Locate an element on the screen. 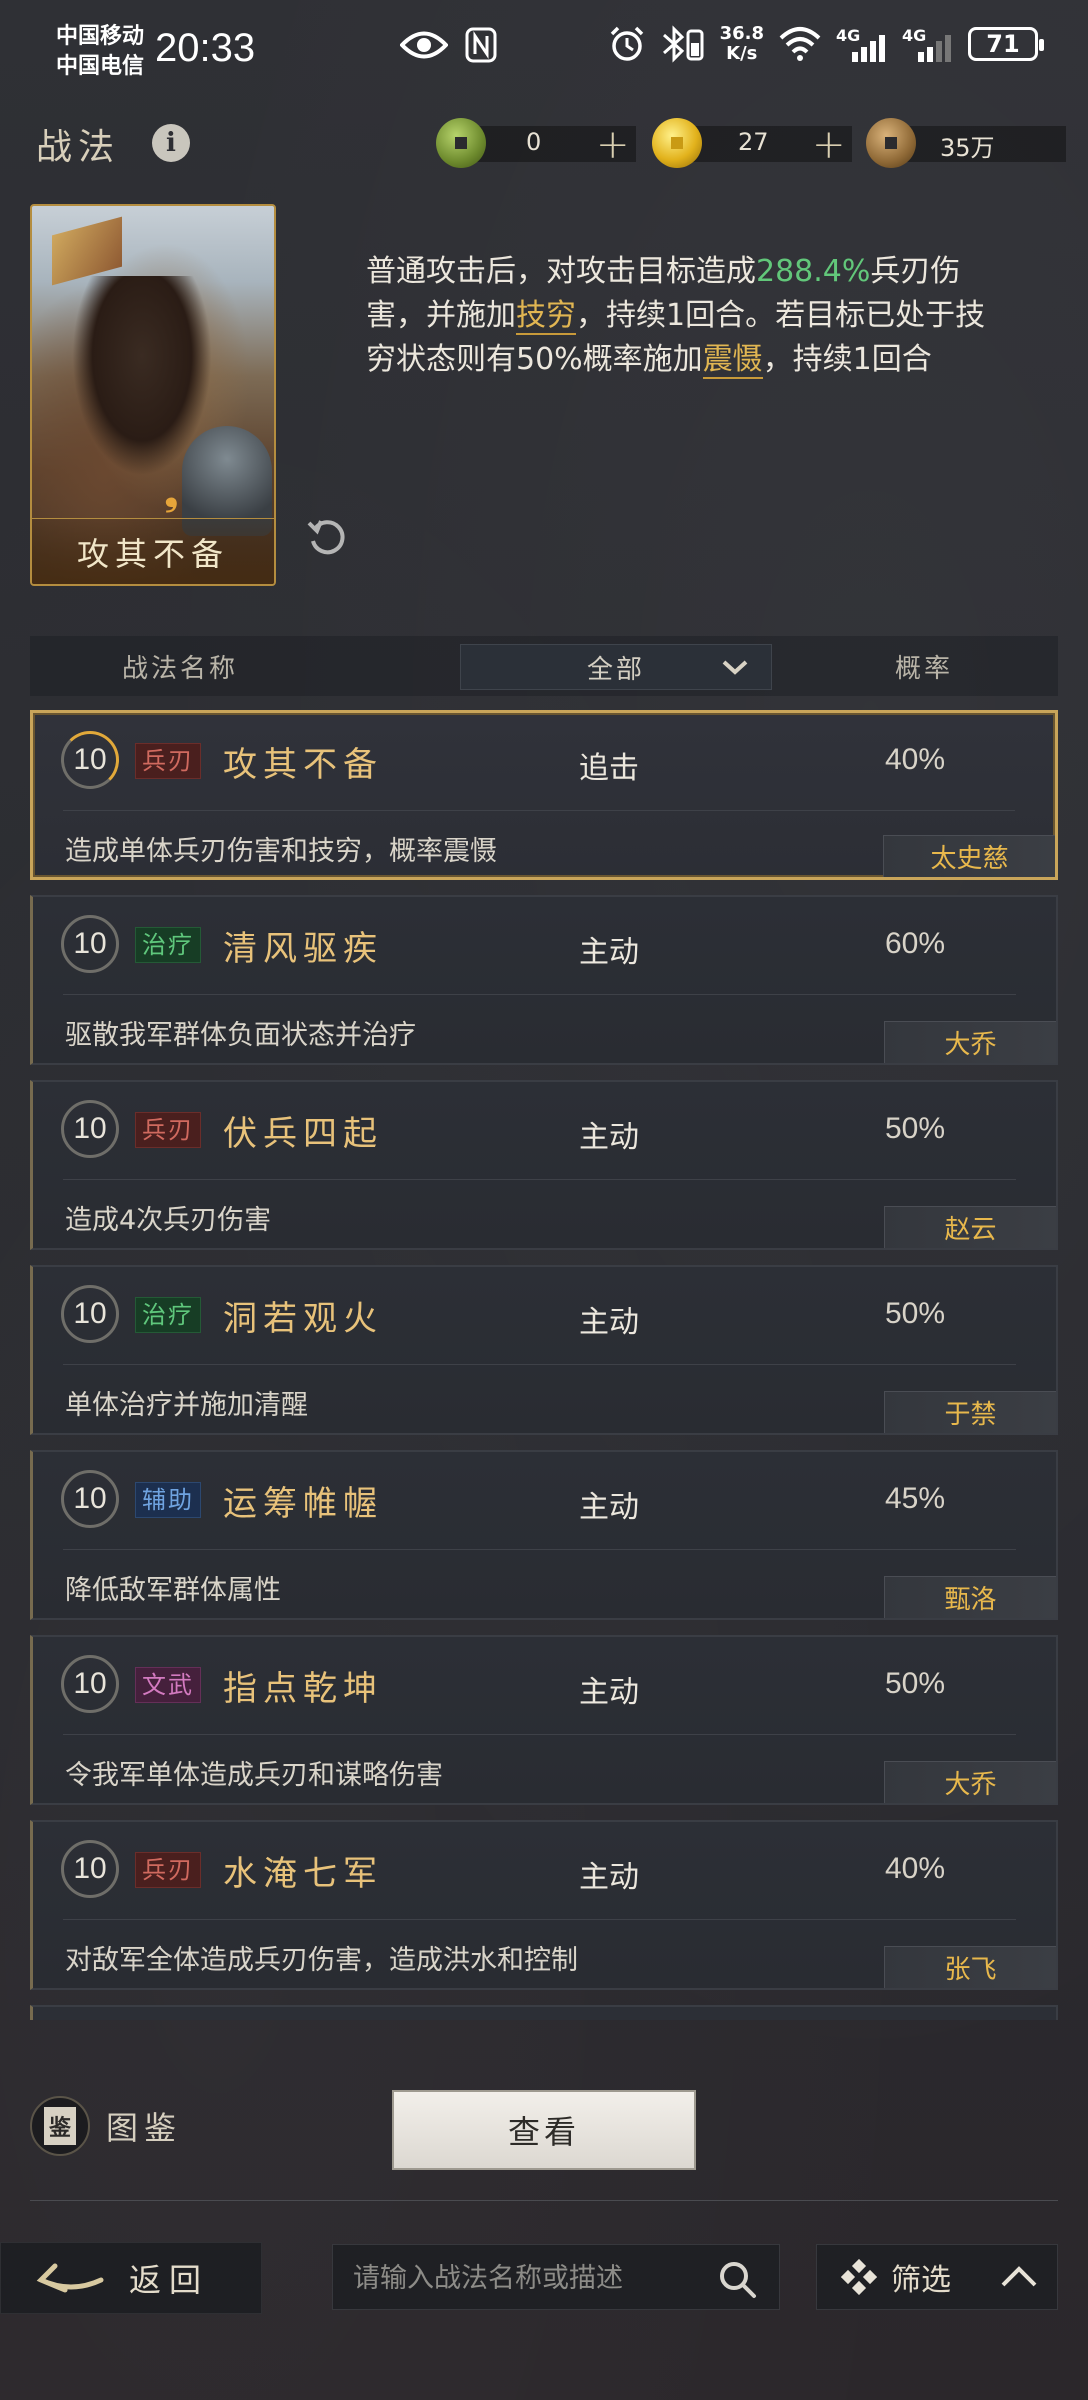 Image resolution: width=1088 pixels, height=2400 pixels. signal-bars-icon is located at coordinates (934, 48).